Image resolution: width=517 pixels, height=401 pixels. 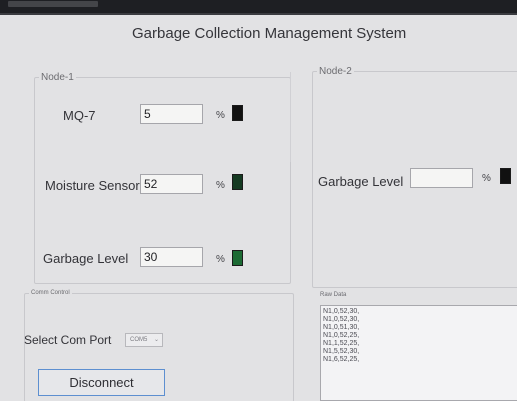 What do you see at coordinates (86, 258) in the screenshot?
I see `garbage-level-label: Garbage Level` at bounding box center [86, 258].